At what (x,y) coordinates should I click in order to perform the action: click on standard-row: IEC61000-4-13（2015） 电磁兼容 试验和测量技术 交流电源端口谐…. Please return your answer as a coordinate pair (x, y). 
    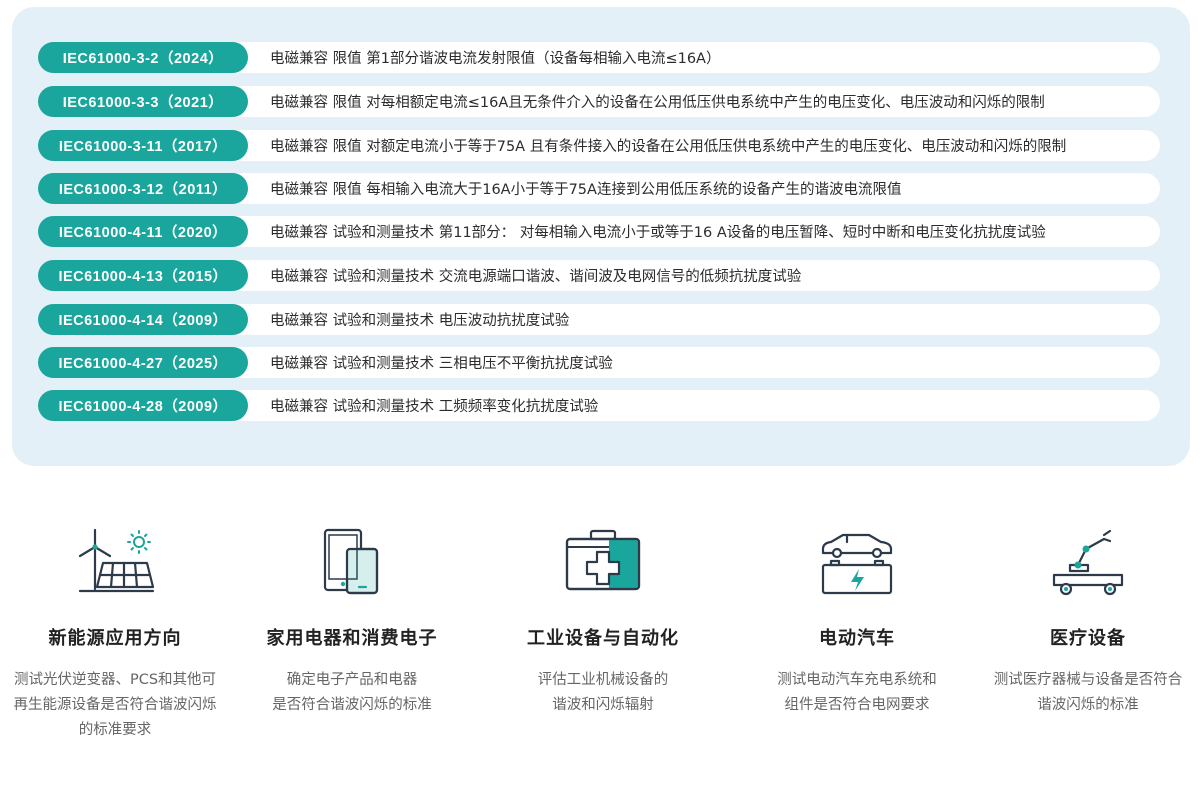
    Looking at the image, I should click on (599, 275).